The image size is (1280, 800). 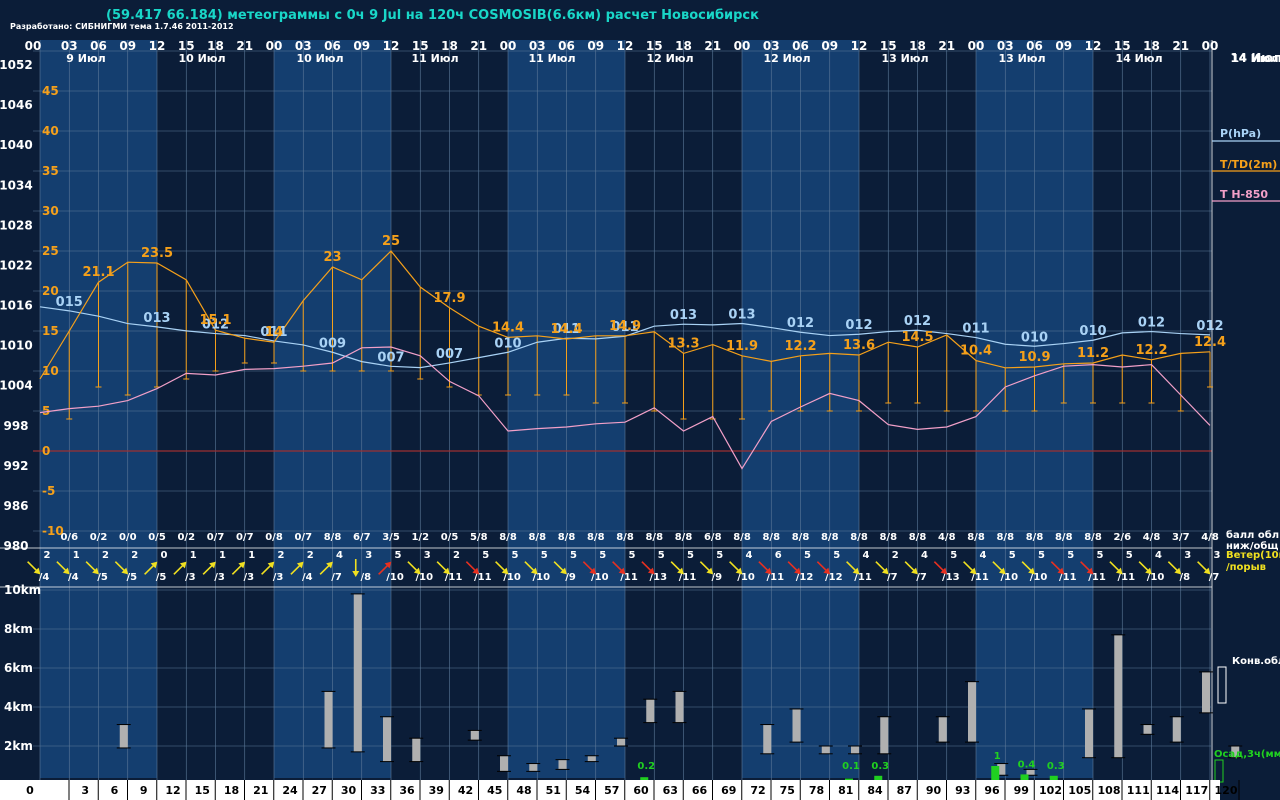 What do you see at coordinates (975, 329) in the screenshot?
I see `pressure-value-label: 011` at bounding box center [975, 329].